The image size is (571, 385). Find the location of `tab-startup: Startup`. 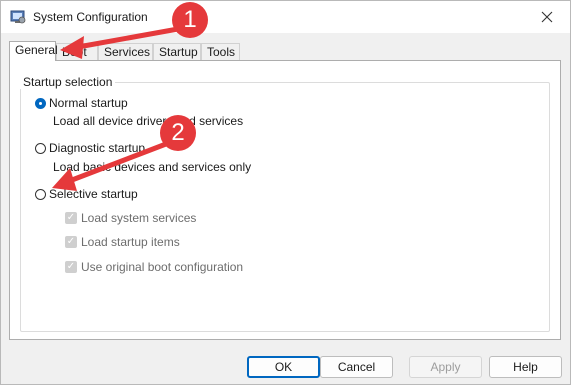

tab-startup: Startup is located at coordinates (177, 51).